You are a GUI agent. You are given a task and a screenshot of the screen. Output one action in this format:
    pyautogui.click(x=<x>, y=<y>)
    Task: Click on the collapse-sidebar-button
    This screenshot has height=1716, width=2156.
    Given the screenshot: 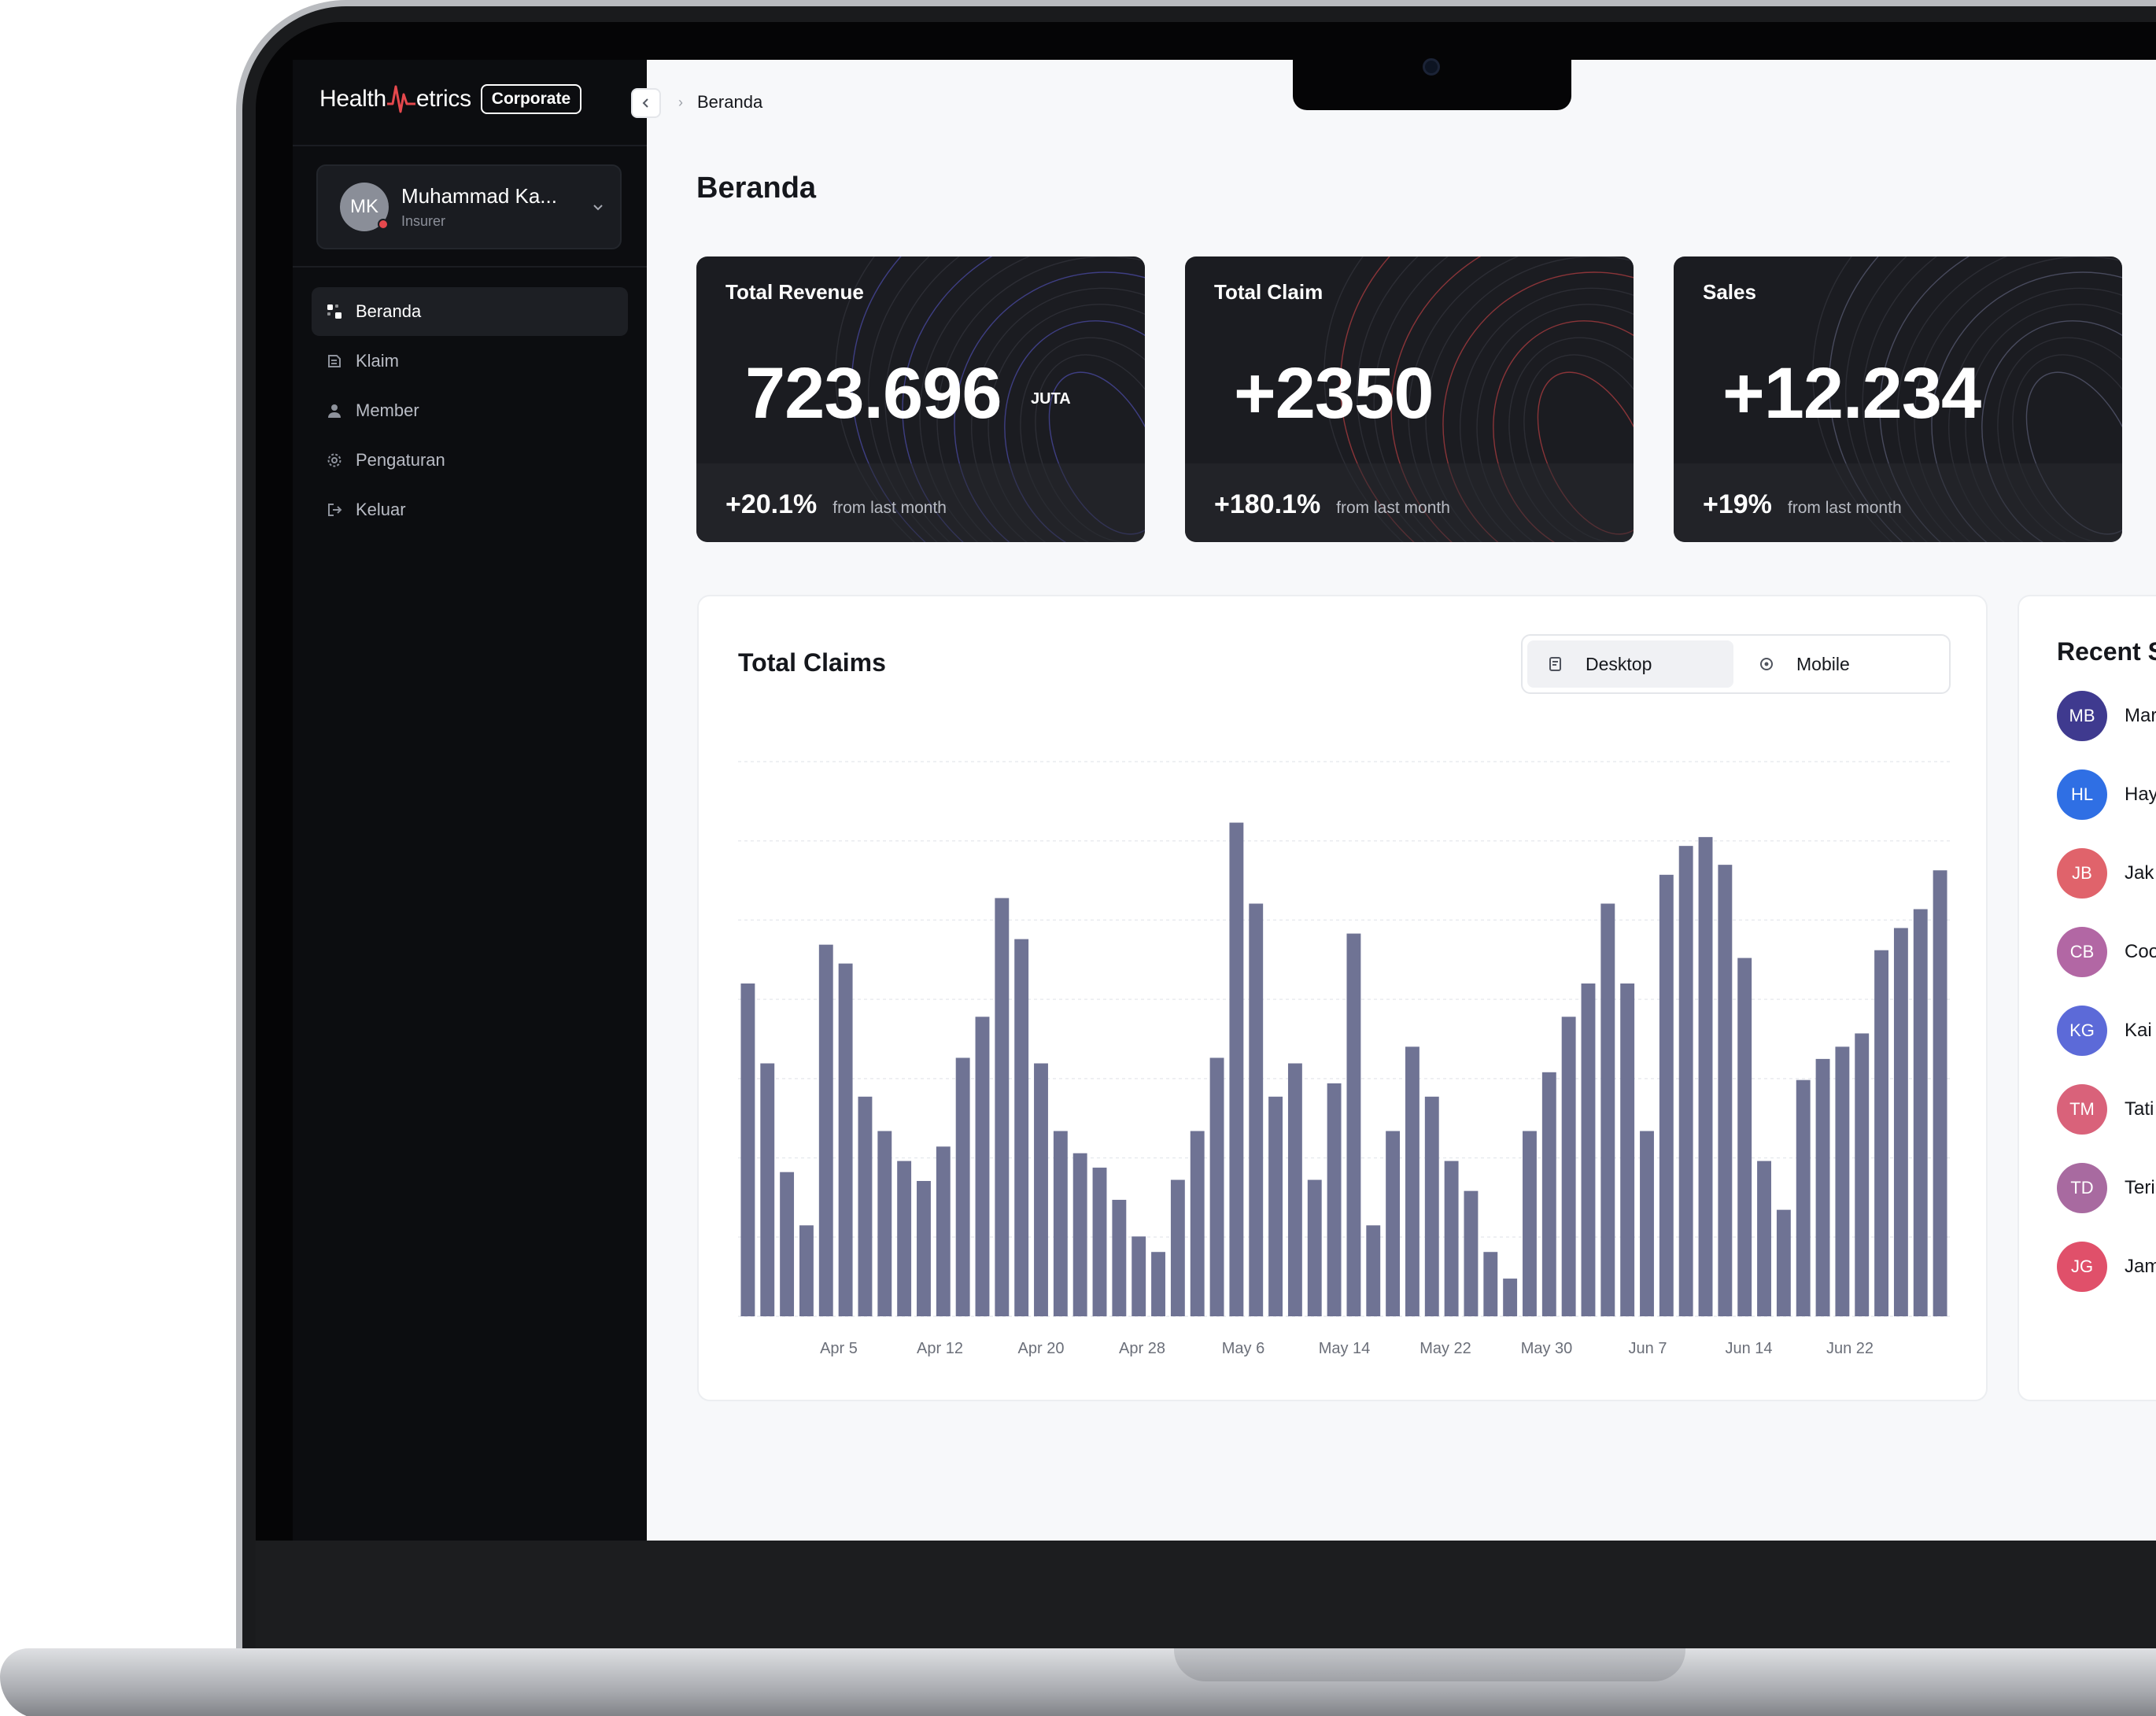 What is the action you would take?
    pyautogui.click(x=646, y=103)
    